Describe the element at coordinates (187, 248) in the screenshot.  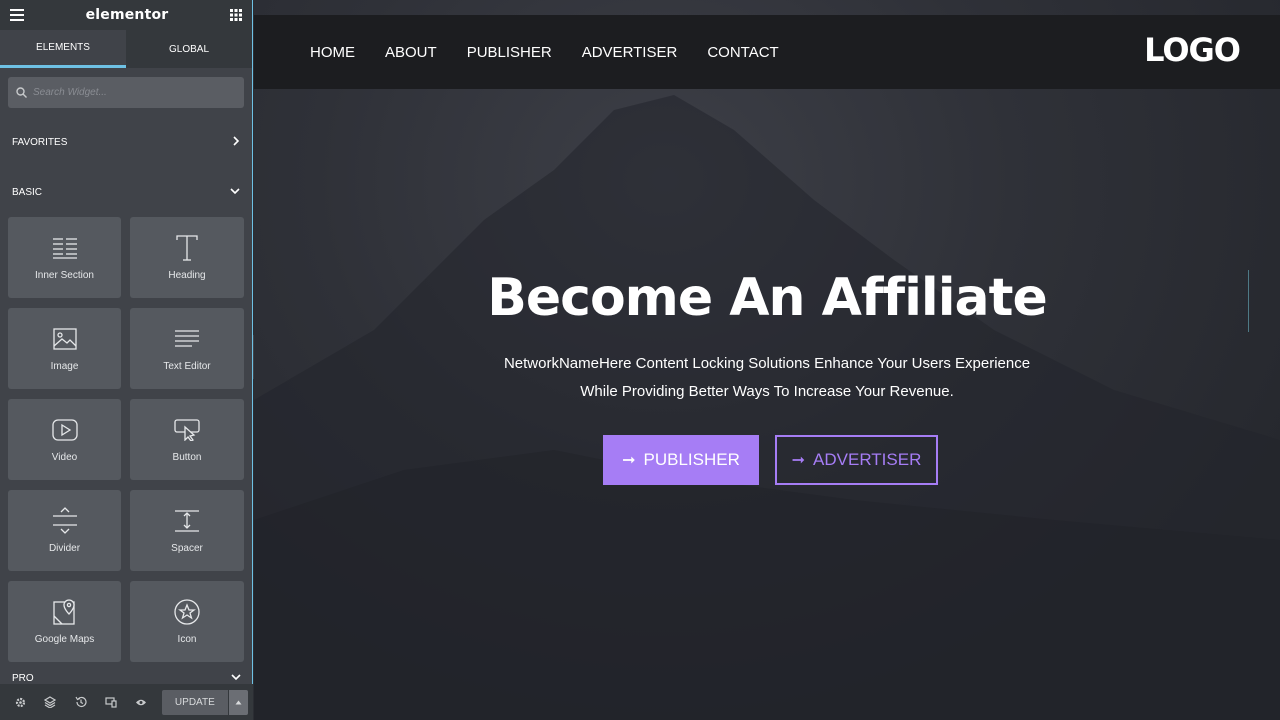
I see `heading-icon` at that location.